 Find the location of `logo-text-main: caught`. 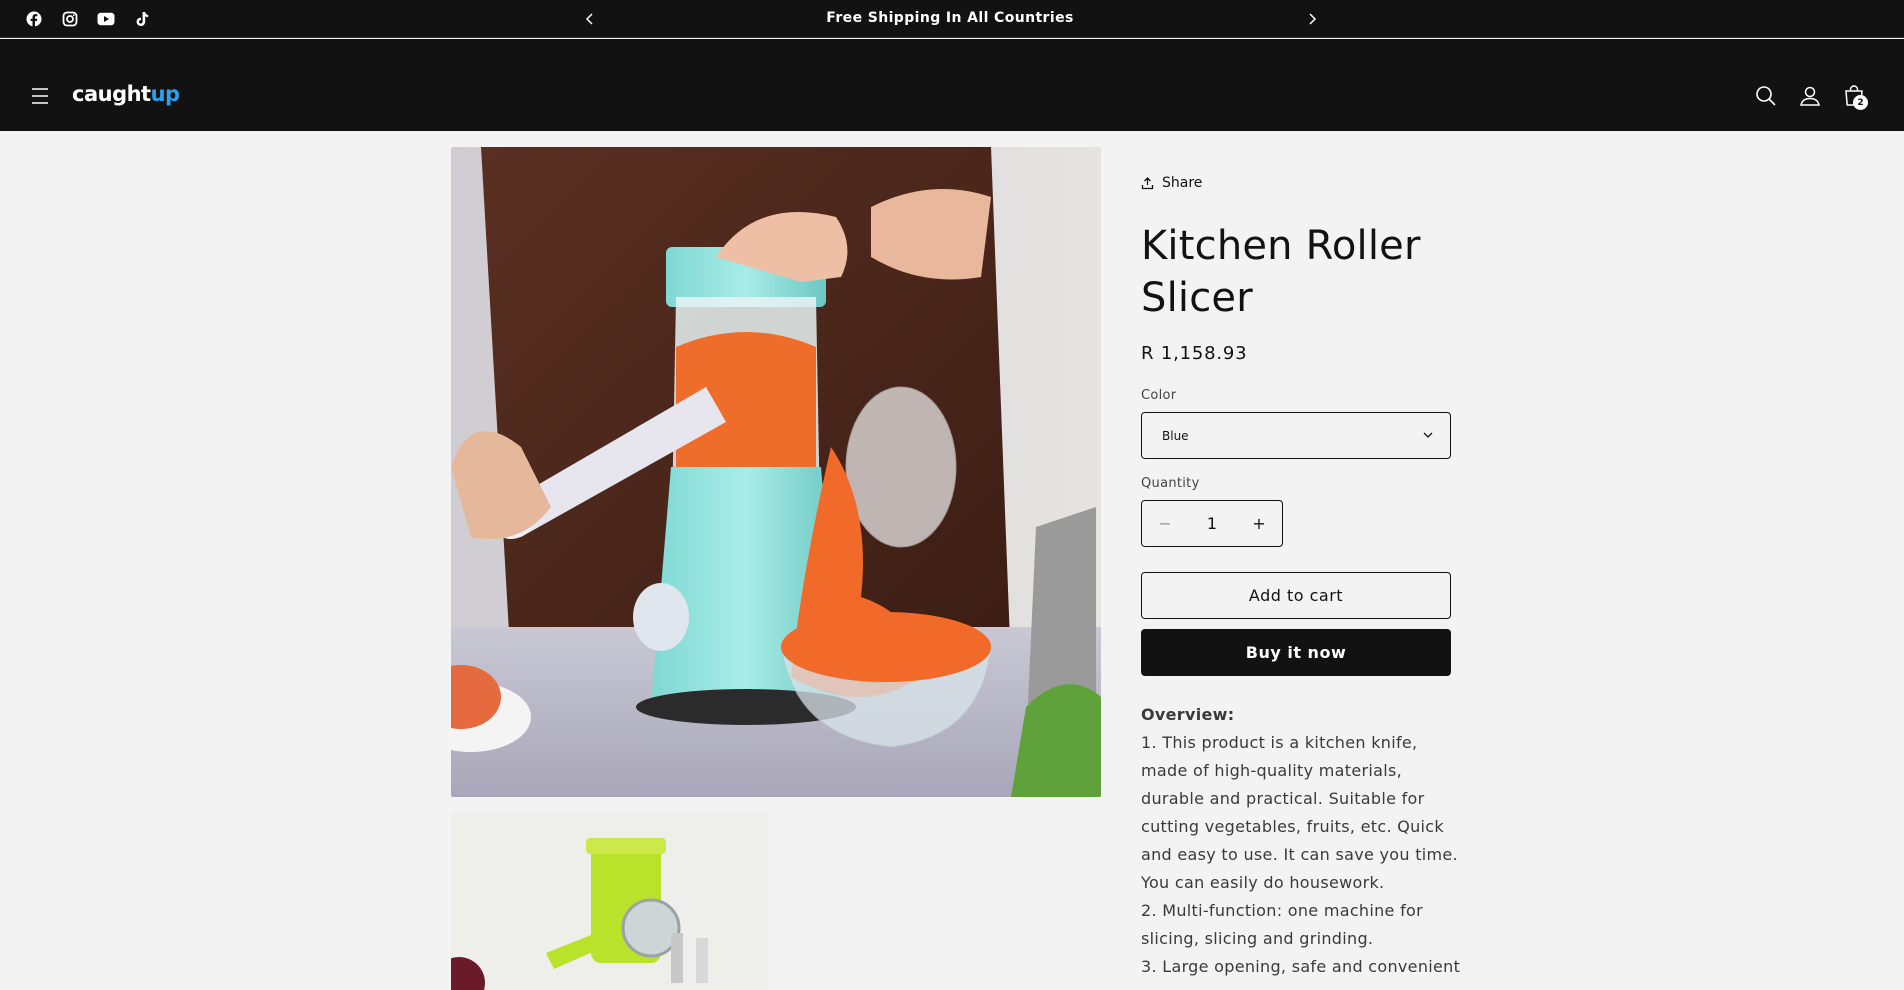

logo-text-main: caught is located at coordinates (111, 94).